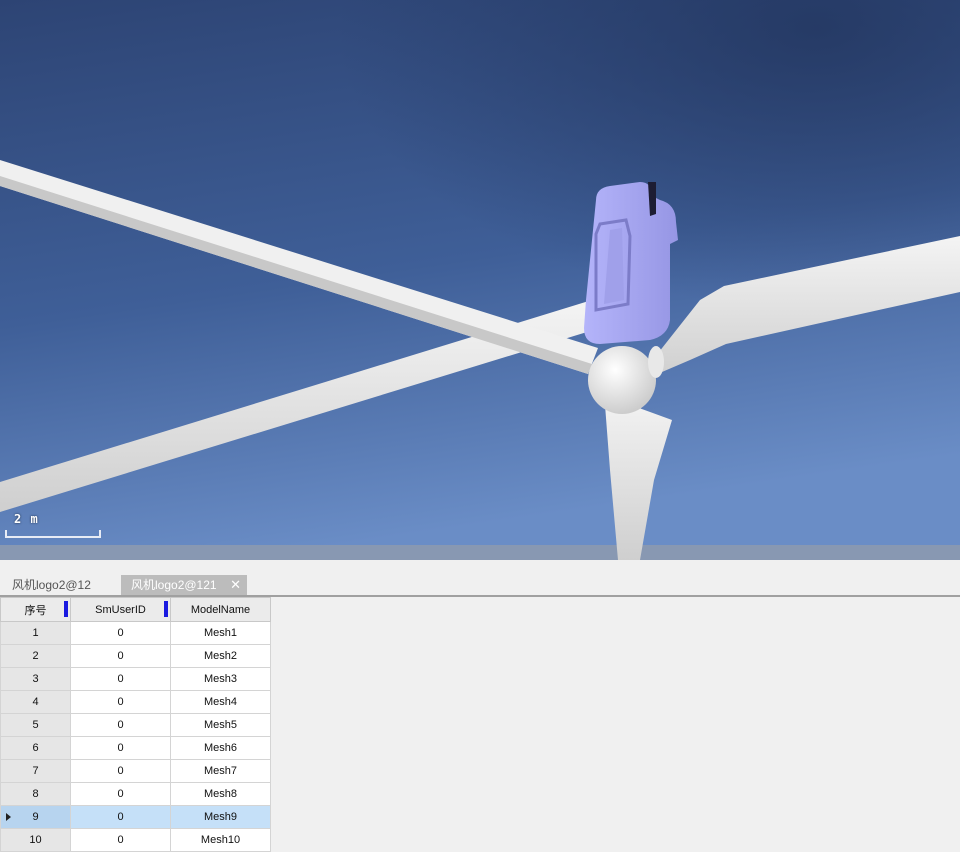 The height and width of the screenshot is (852, 960). I want to click on table-row: 10 0 Mesh10, so click(135, 840).